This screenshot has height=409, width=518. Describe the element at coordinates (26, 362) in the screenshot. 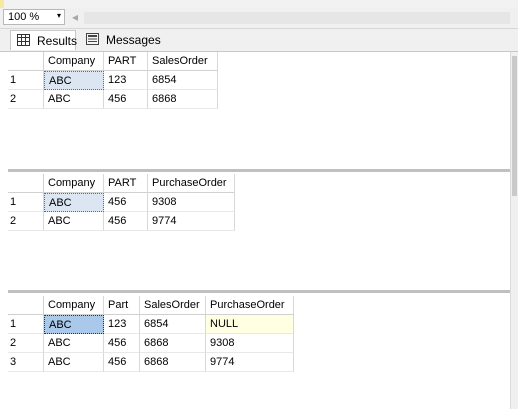

I see `row-number: 3` at that location.